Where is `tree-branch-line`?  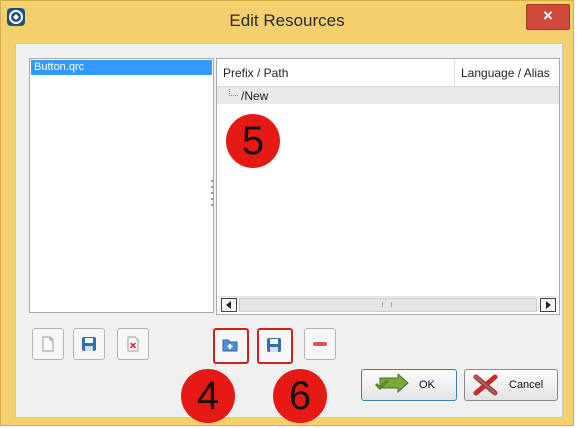 tree-branch-line is located at coordinates (233, 92).